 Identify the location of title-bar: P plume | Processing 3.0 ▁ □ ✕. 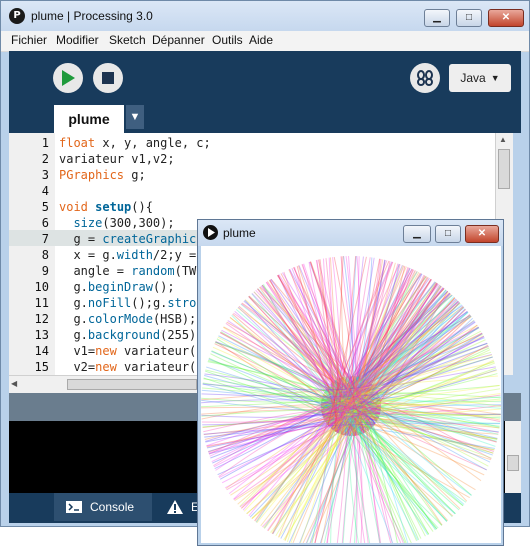
(265, 16).